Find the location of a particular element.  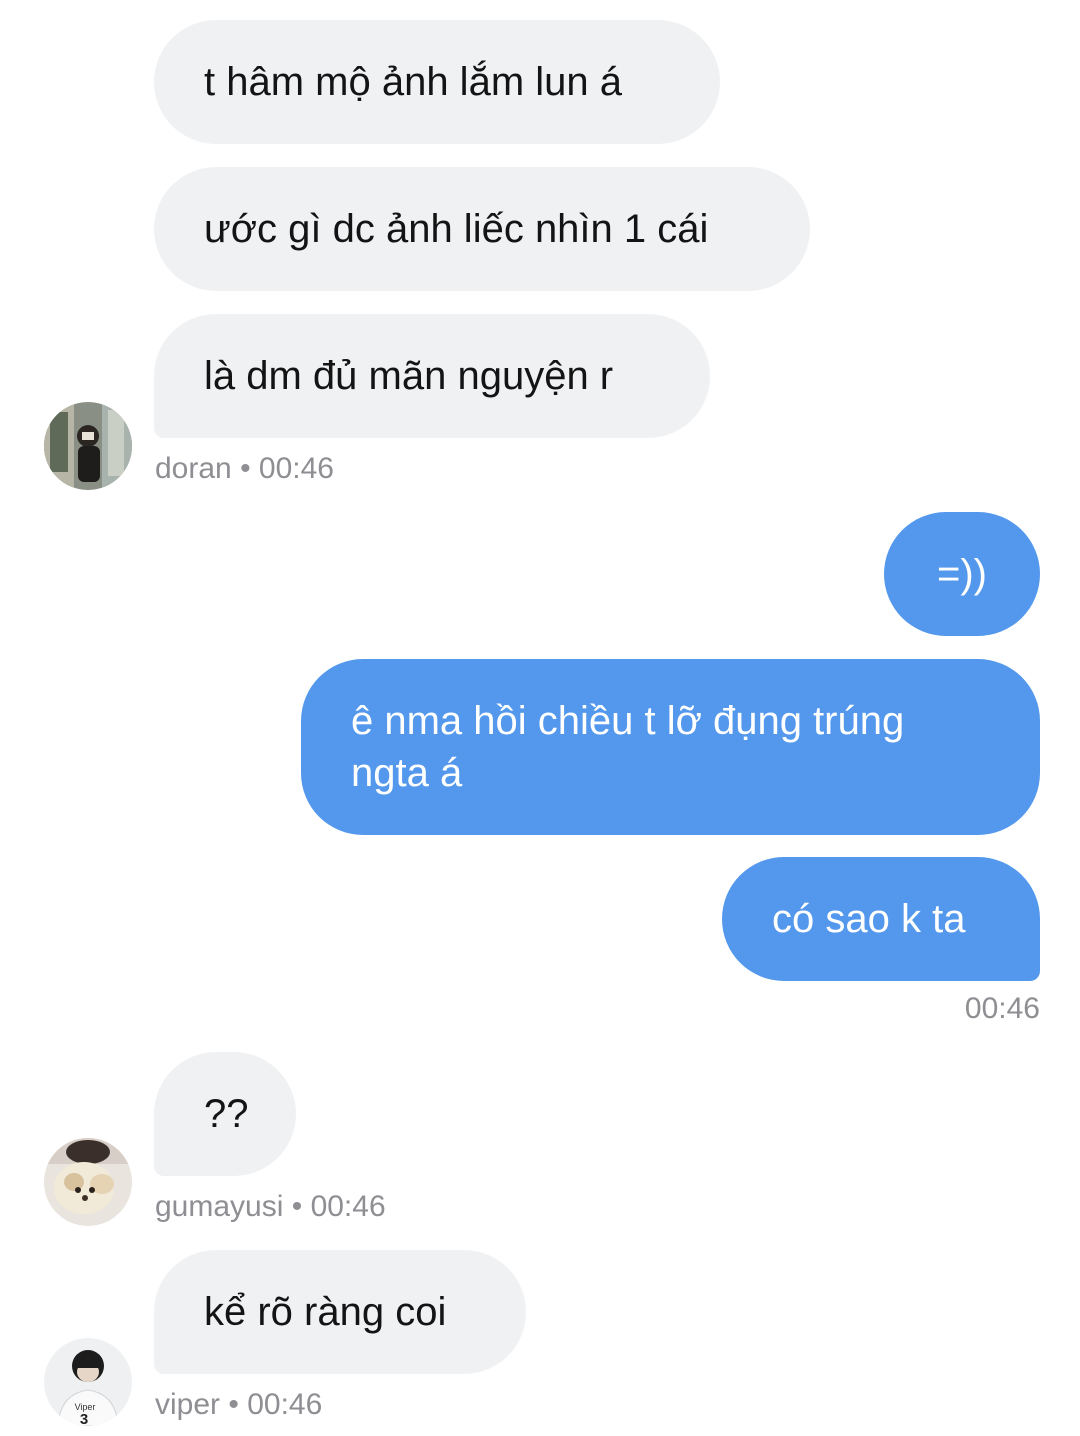

message-text: kể rõ ràng coi is located at coordinates (325, 1312).